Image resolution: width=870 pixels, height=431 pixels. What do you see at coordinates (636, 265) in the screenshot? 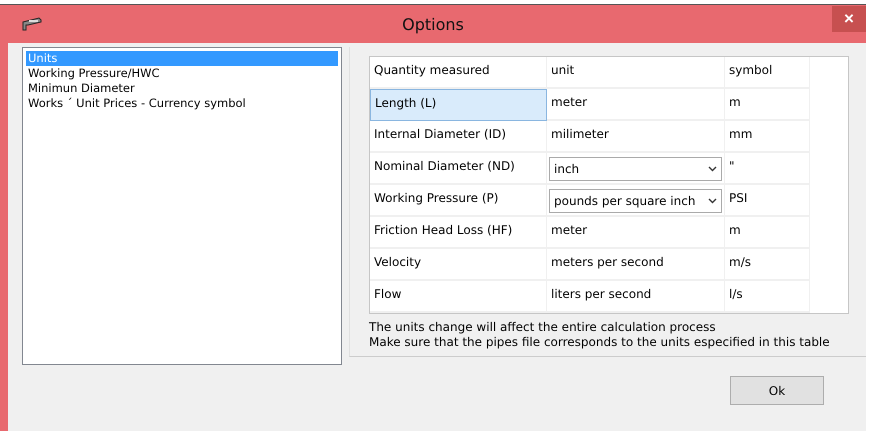
I see `table-cell: meters per second` at bounding box center [636, 265].